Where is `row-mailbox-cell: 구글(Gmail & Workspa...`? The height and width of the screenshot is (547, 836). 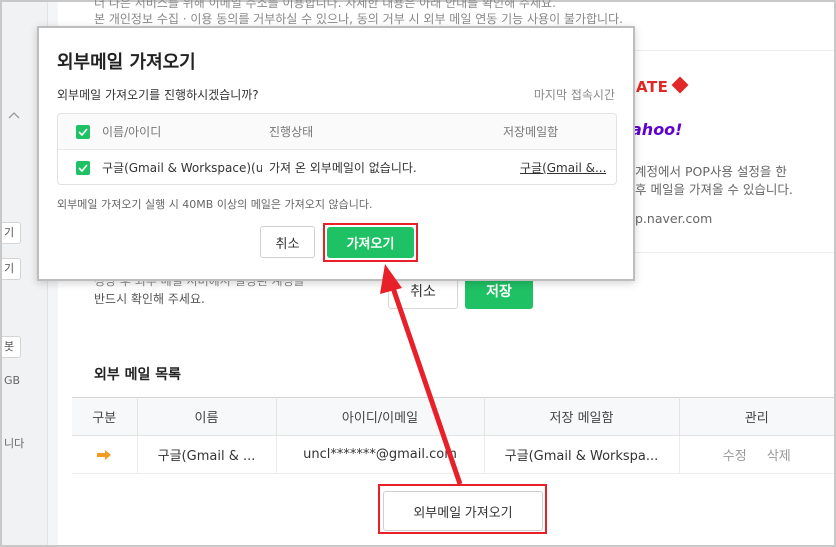 row-mailbox-cell: 구글(Gmail & Workspa... is located at coordinates (582, 454).